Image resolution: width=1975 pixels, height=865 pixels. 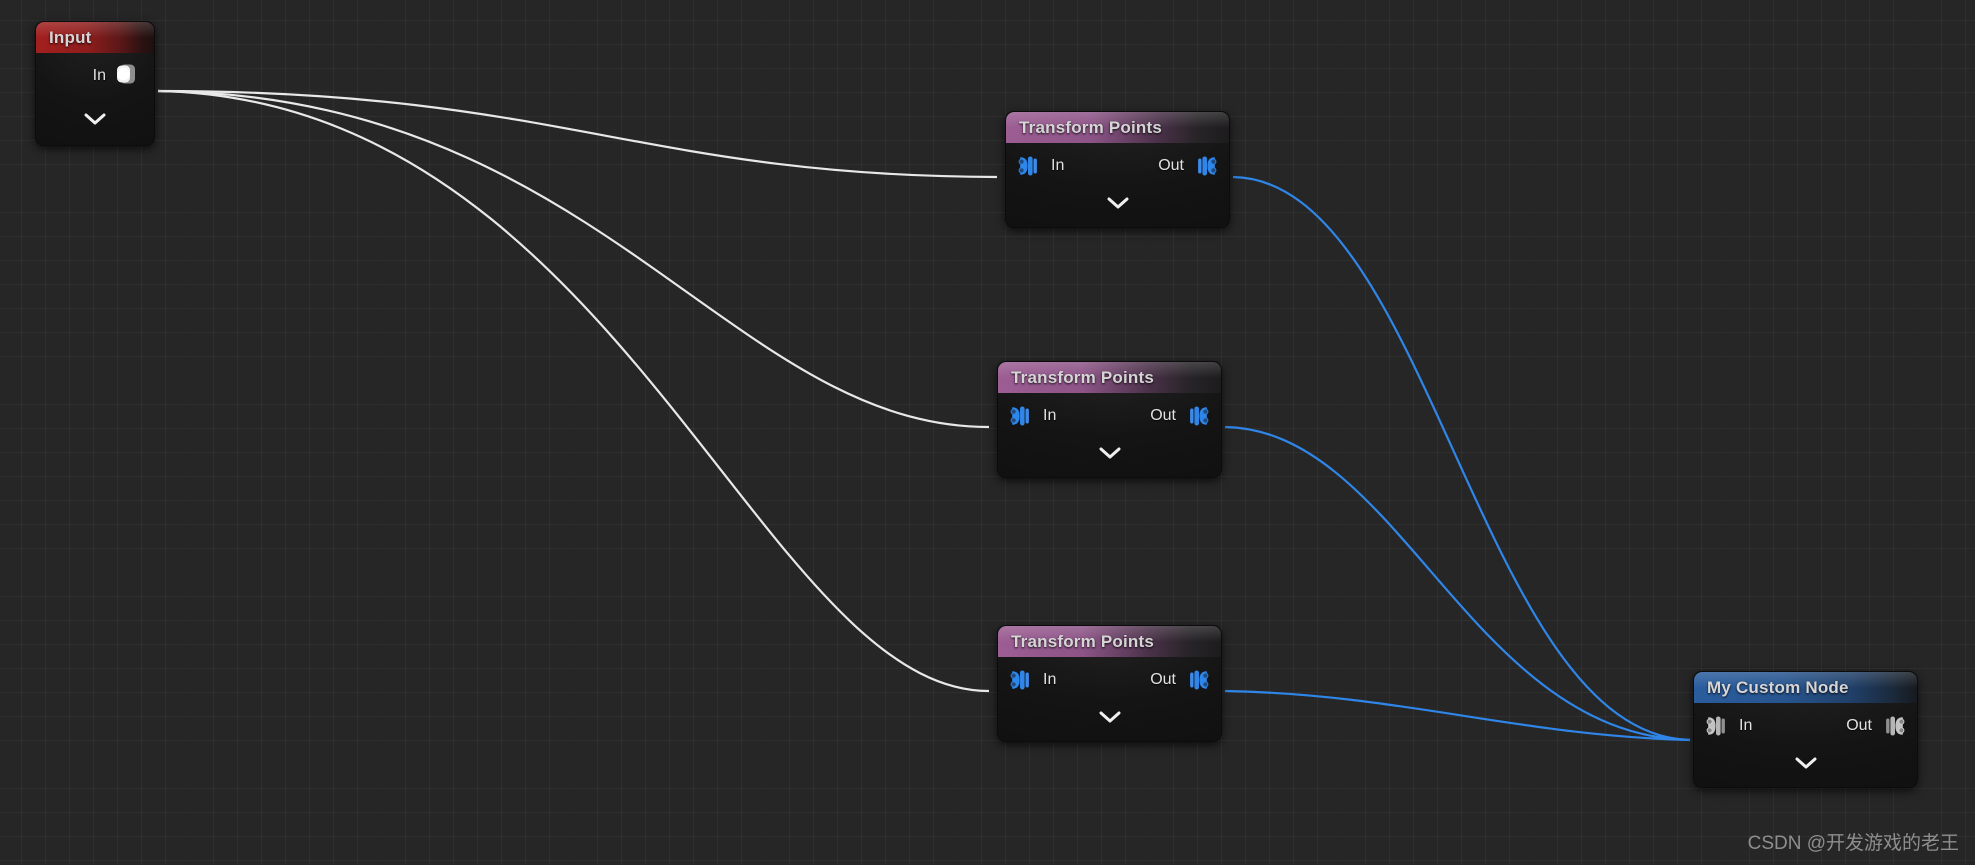 I want to click on node-transform-points-1-collapse-chevron, so click(x=1117, y=203).